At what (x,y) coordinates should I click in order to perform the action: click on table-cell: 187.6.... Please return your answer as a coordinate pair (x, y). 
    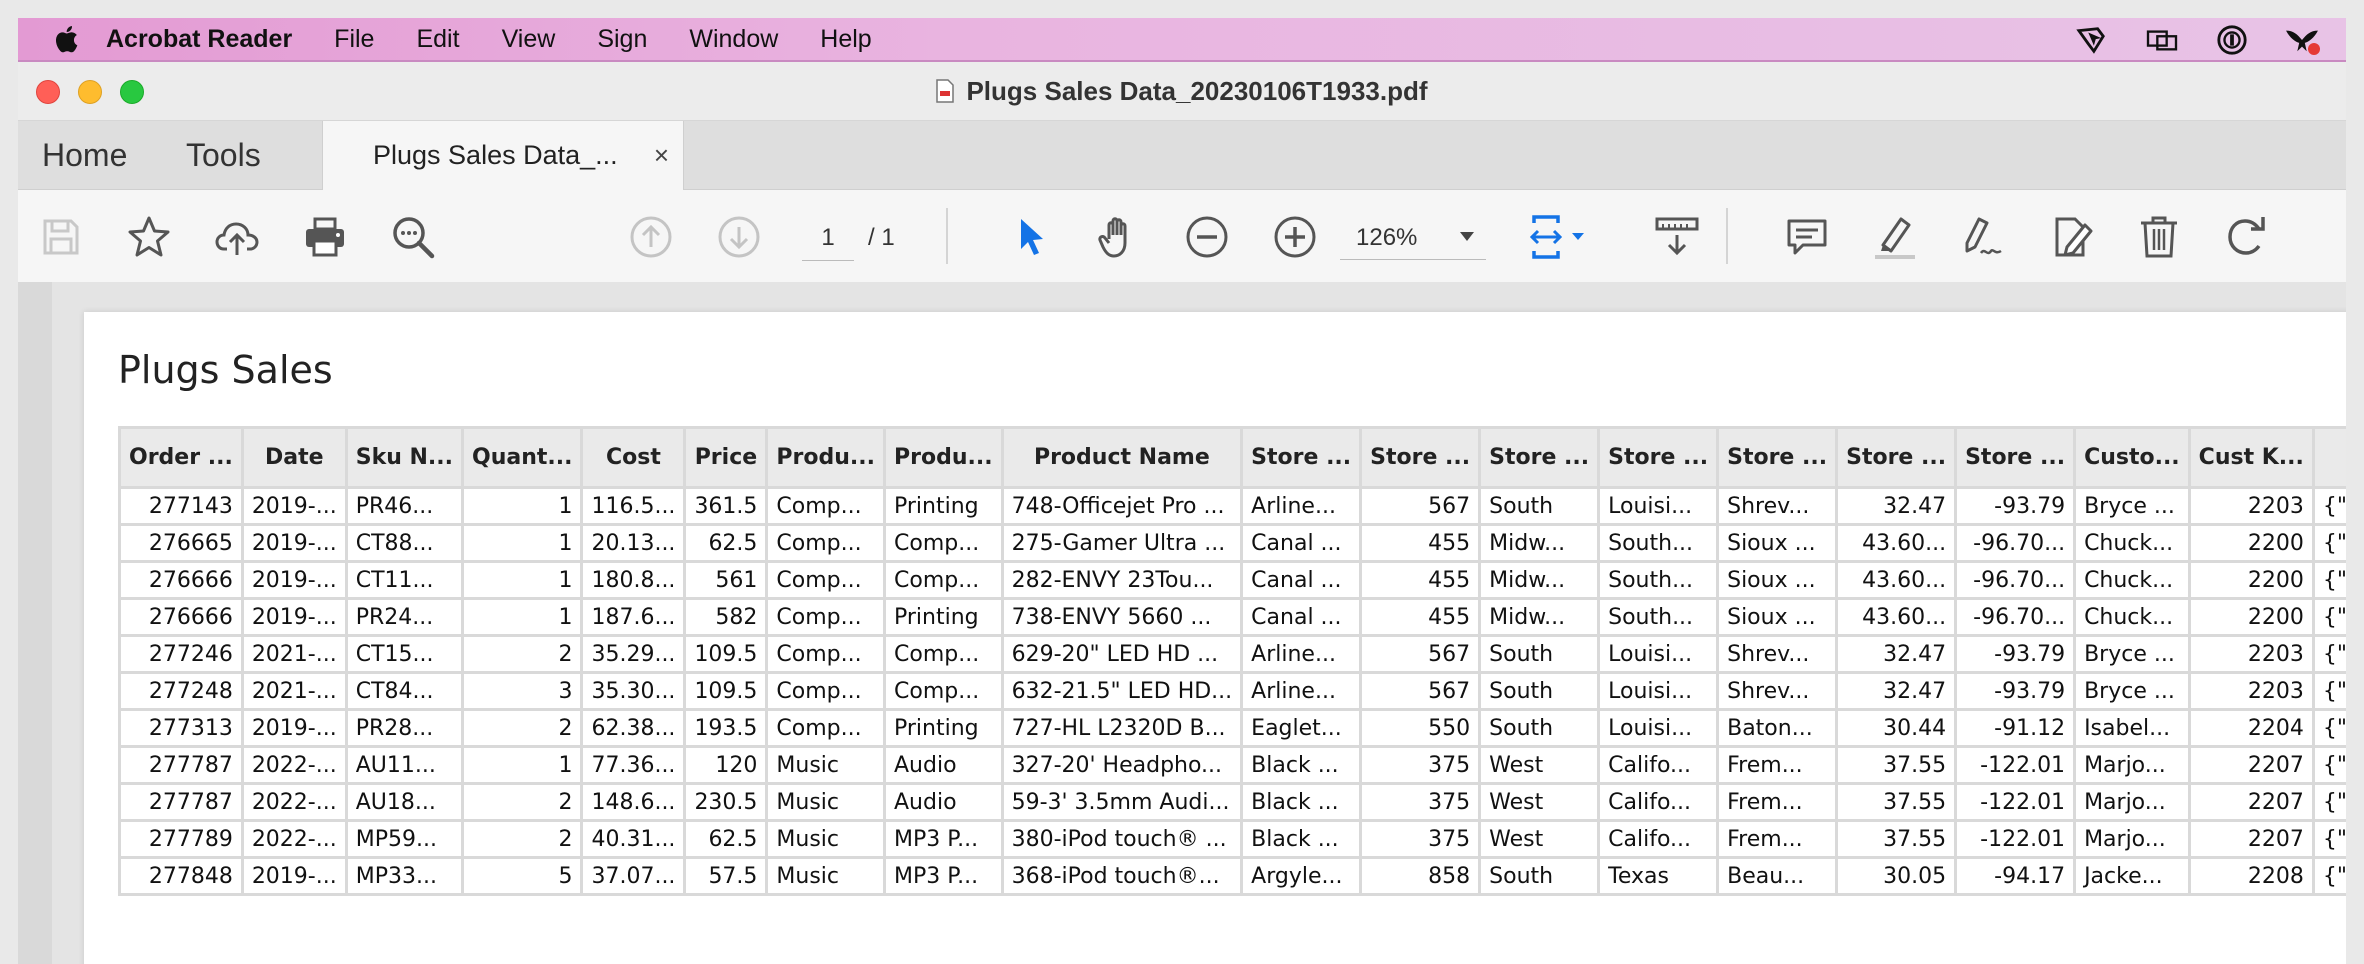
    Looking at the image, I should click on (633, 617).